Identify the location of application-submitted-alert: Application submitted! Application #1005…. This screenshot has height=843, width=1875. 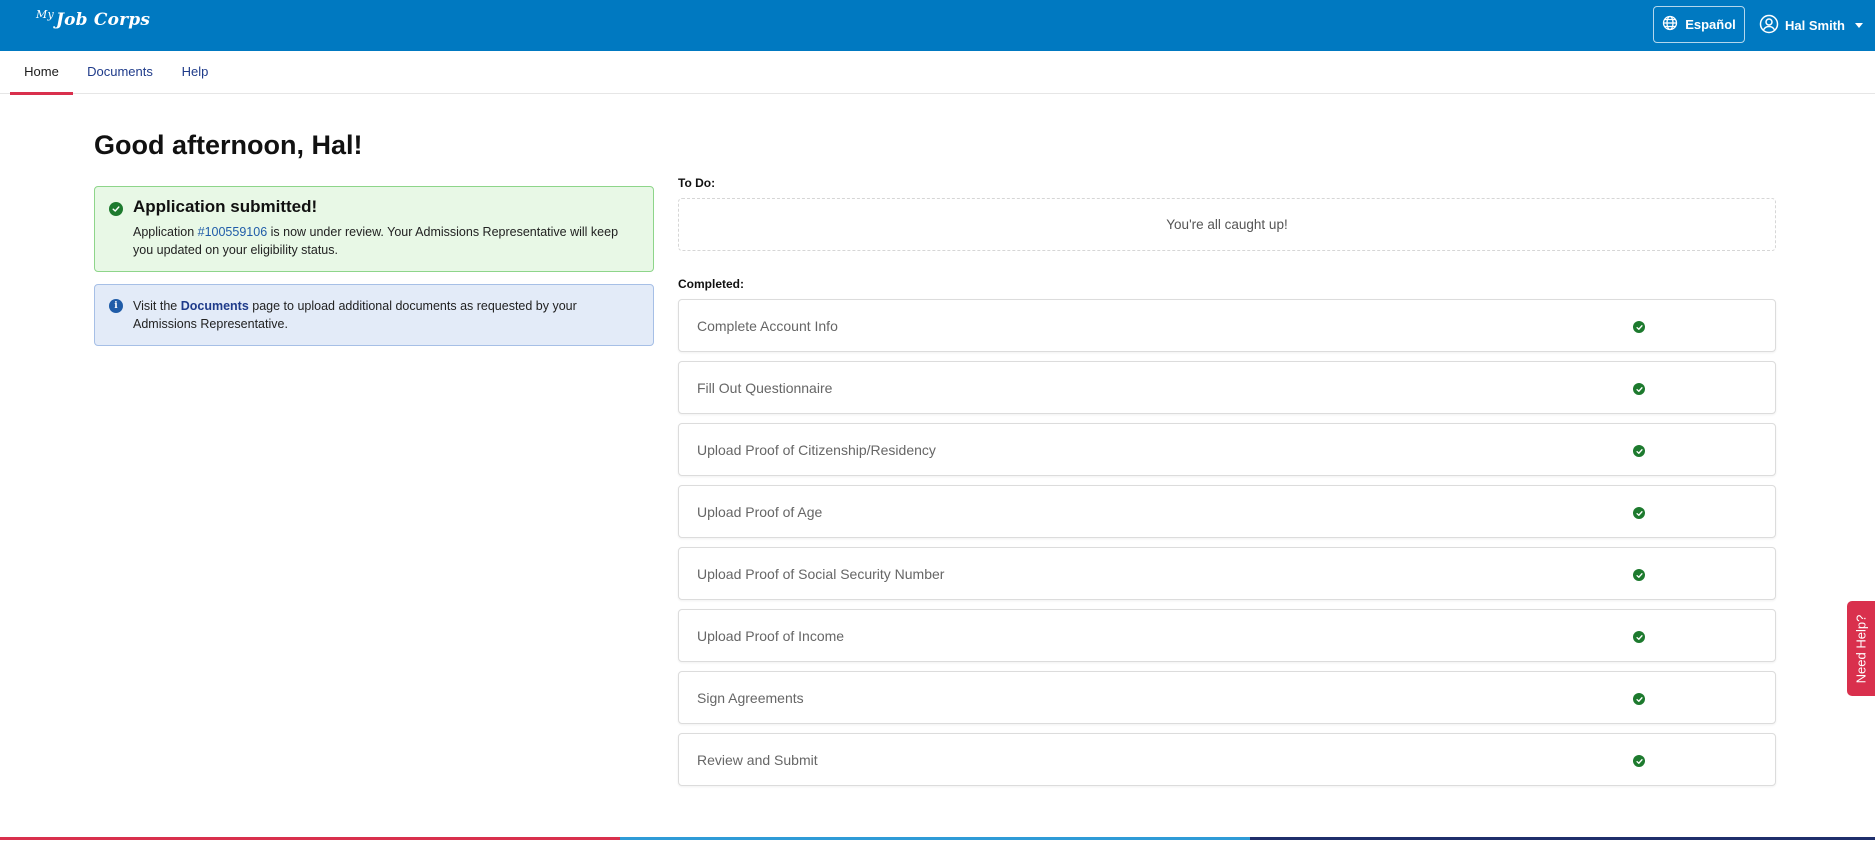
(374, 229).